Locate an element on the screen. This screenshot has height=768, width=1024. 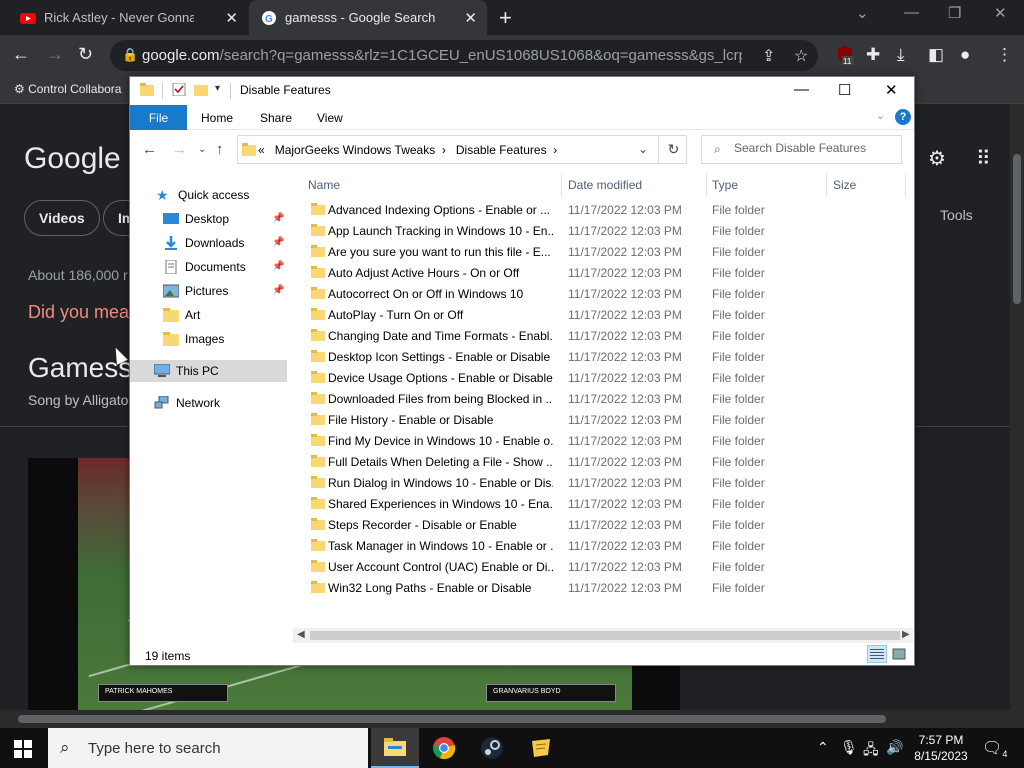
large-icons-view-button is located at coordinates (899, 654).